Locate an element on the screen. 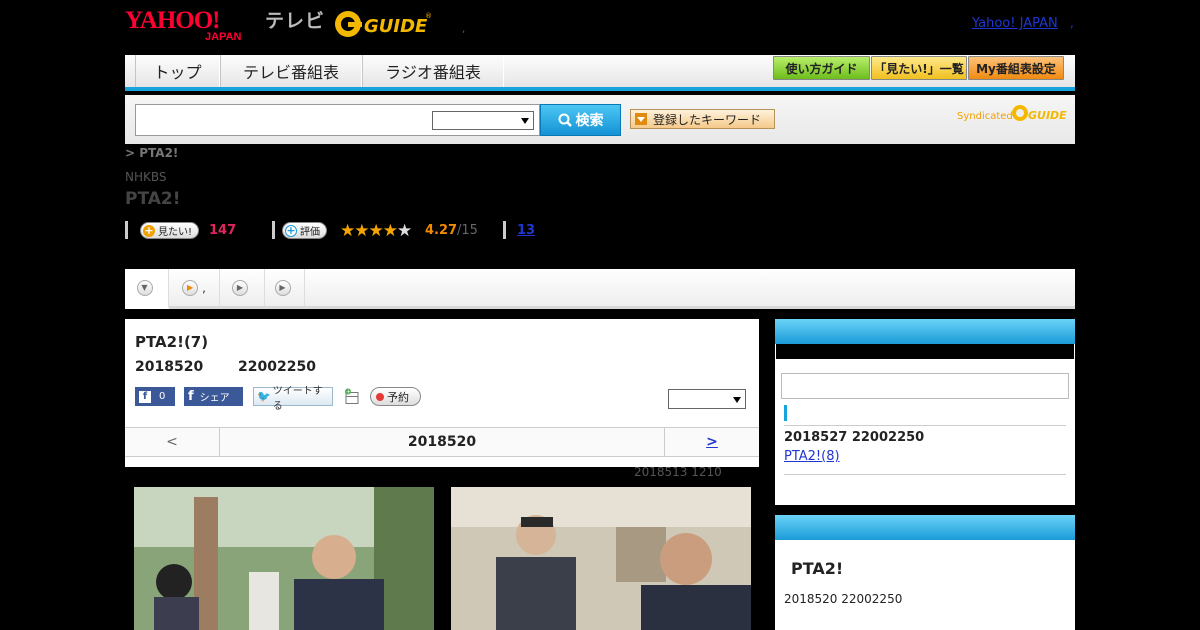 The width and height of the screenshot is (1200, 630). next-episode-button: > is located at coordinates (711, 442).